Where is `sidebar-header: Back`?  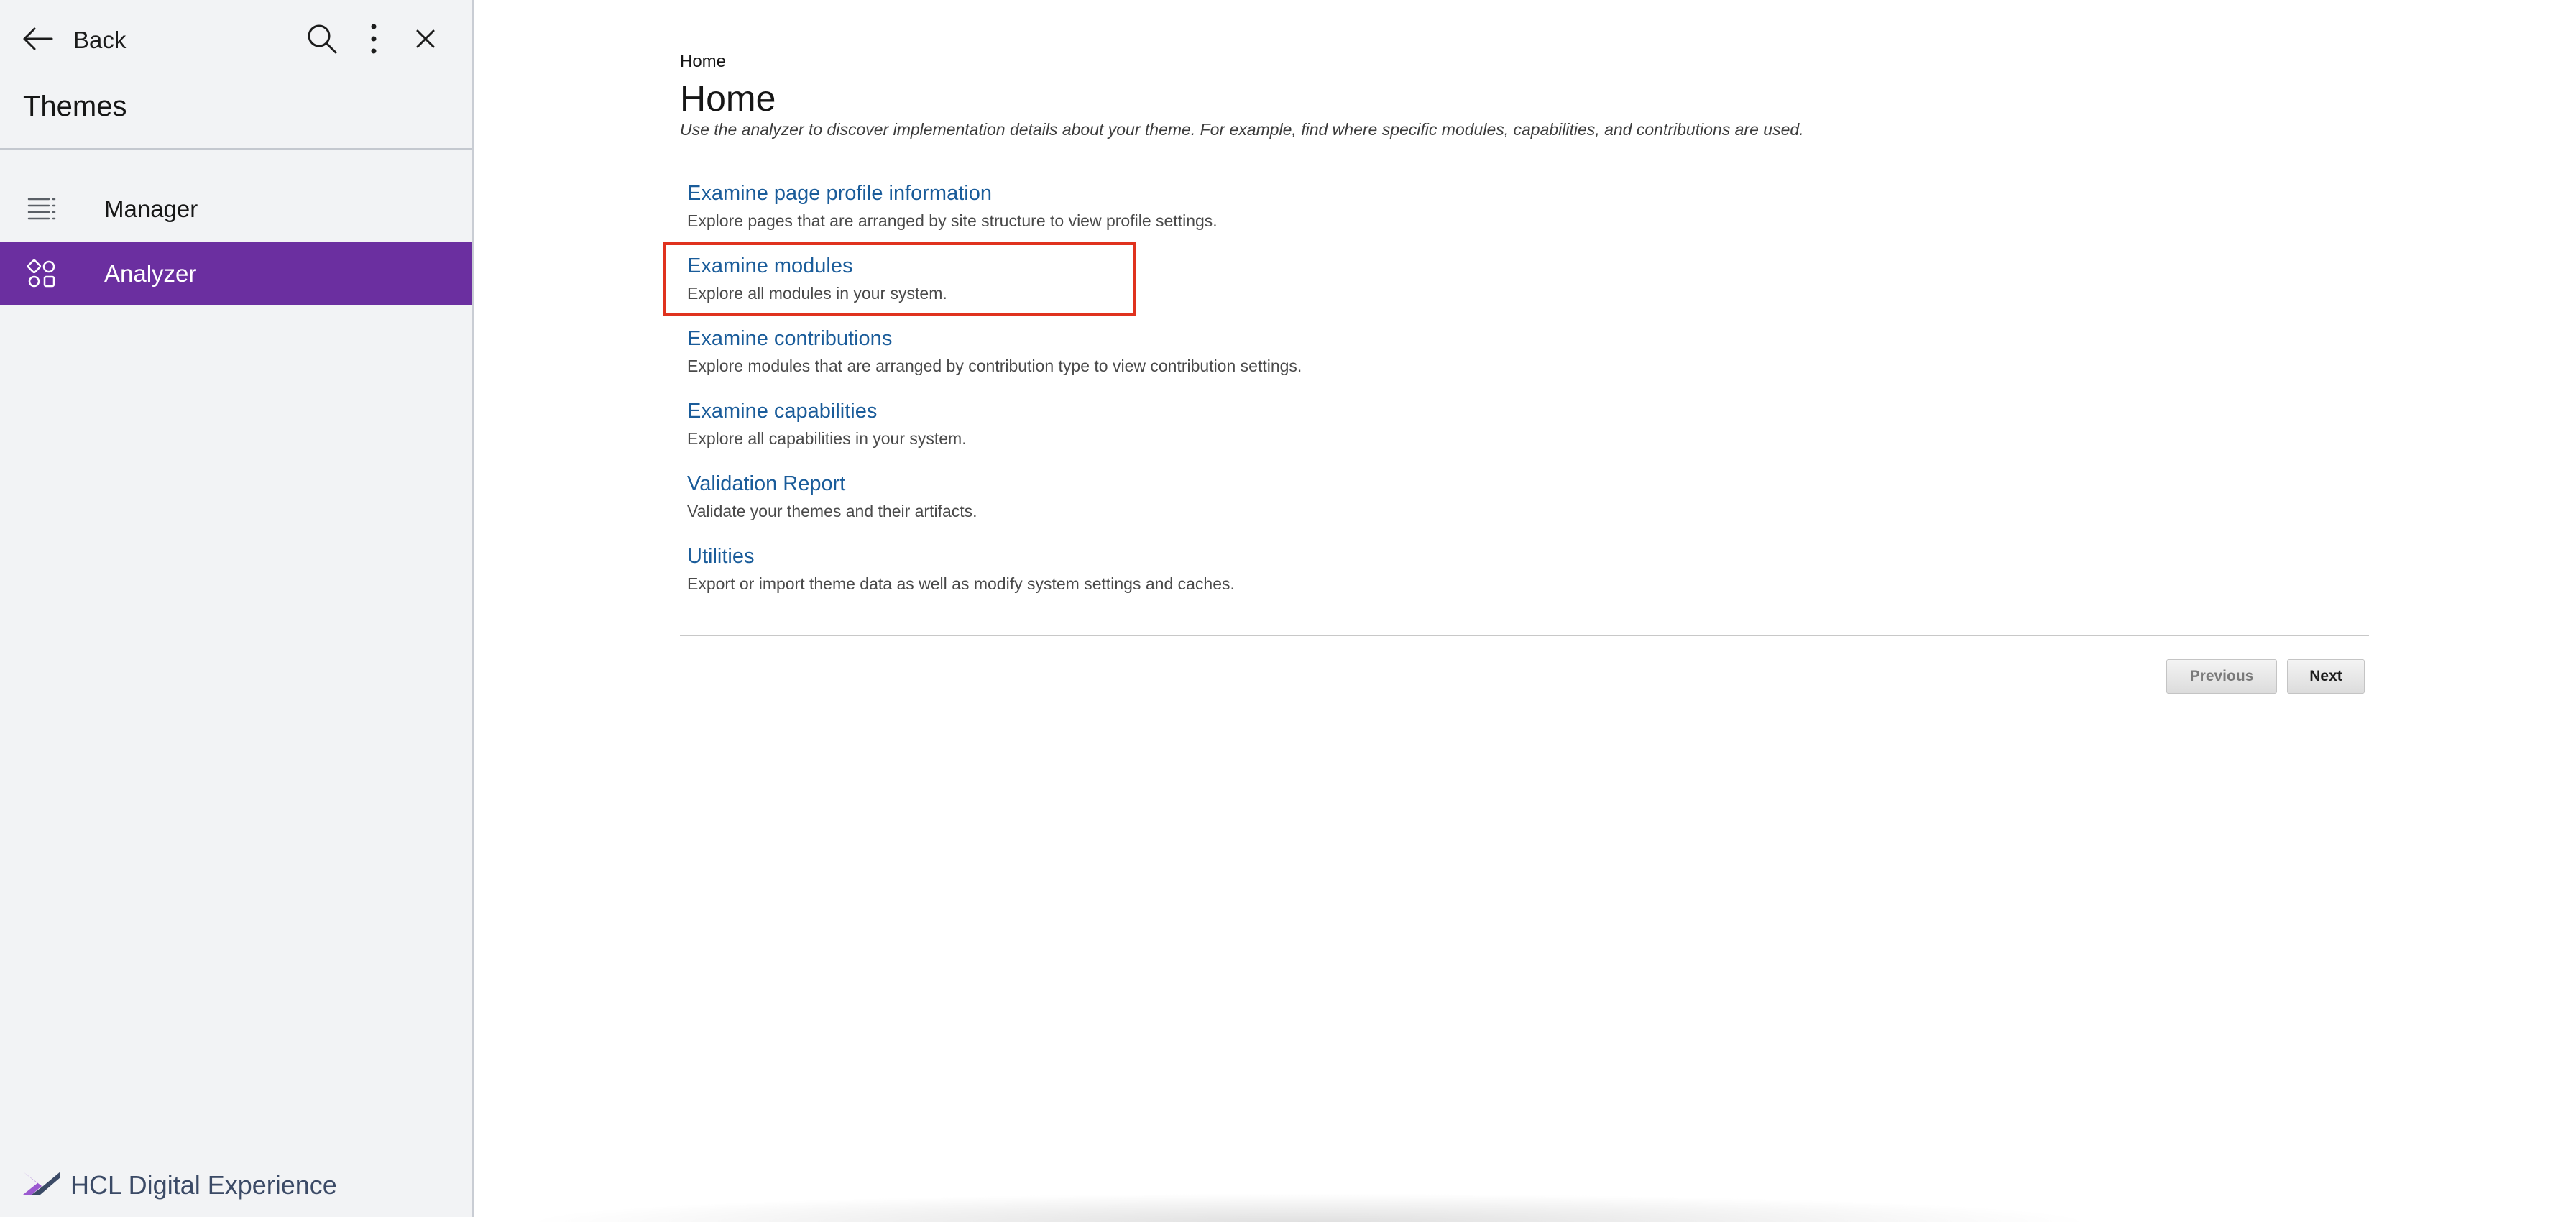
sidebar-header: Back is located at coordinates (236, 40).